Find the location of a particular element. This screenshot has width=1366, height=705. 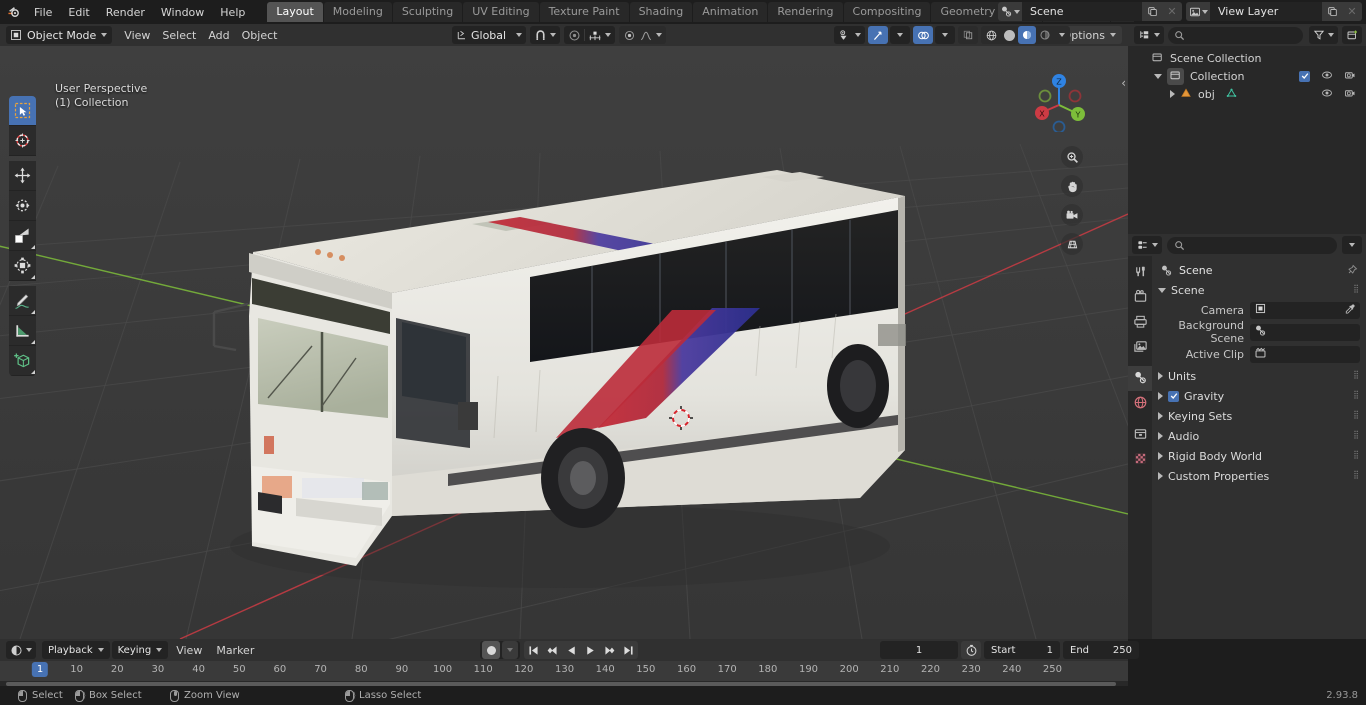

add-cube-tool is located at coordinates (22, 361).